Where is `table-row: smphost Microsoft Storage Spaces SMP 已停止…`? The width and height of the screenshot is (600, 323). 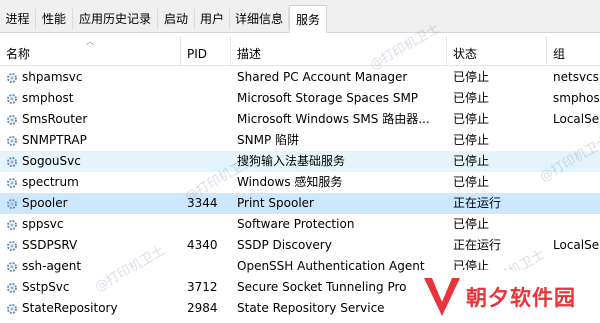
table-row: smphost Microsoft Storage Spaces SMP 已停止… is located at coordinates (300, 98).